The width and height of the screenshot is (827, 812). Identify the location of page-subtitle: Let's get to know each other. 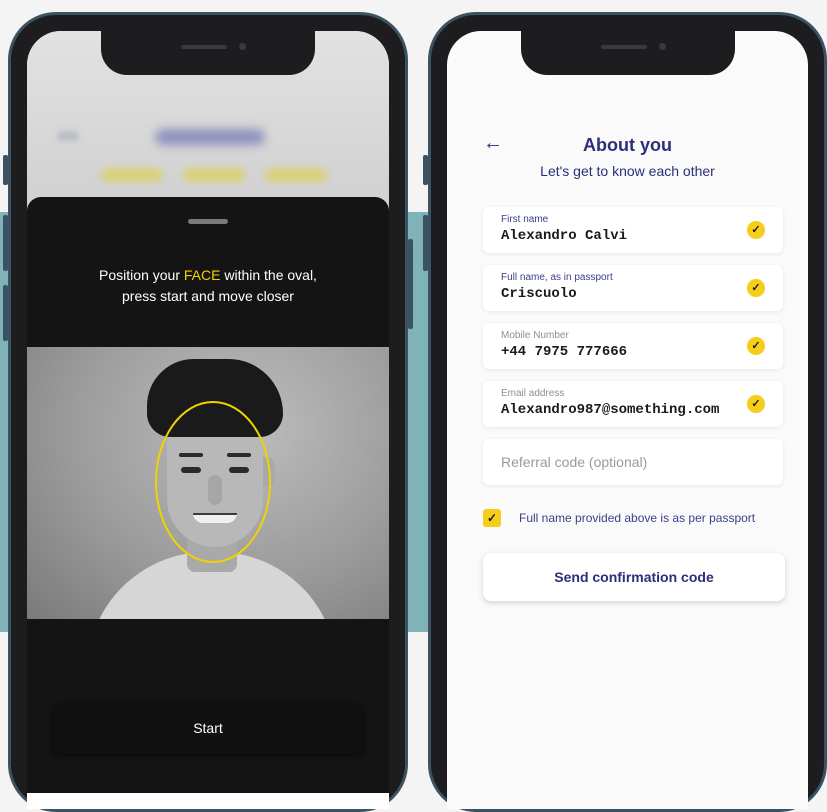
(627, 171).